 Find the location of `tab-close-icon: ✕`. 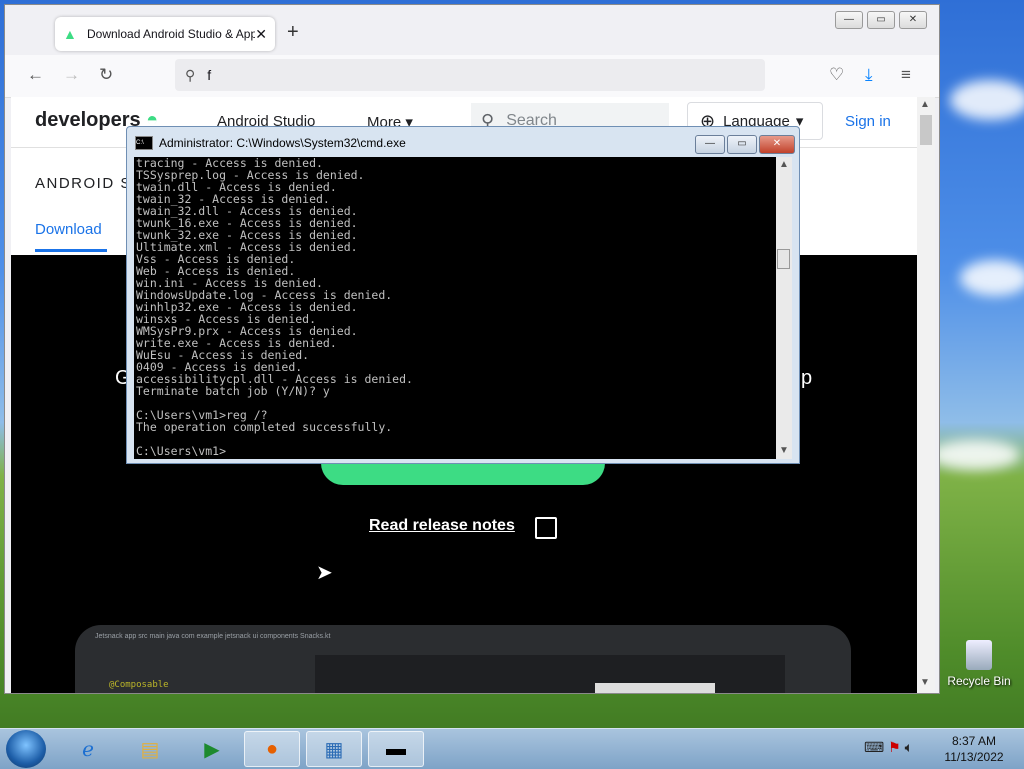

tab-close-icon: ✕ is located at coordinates (261, 34).